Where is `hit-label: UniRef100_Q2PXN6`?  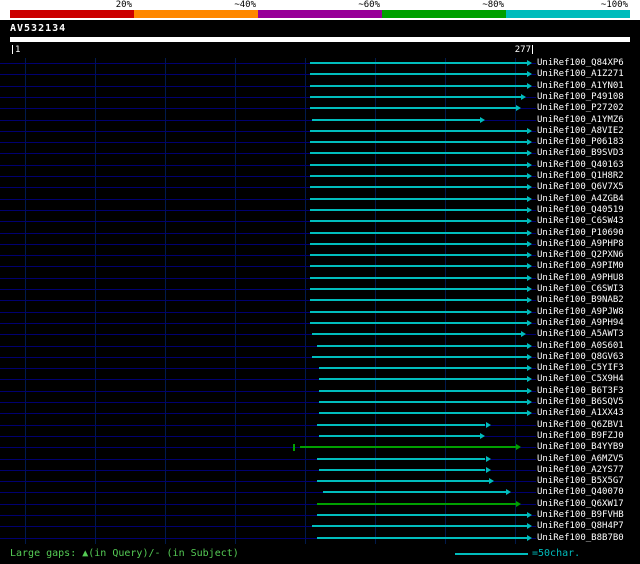 hit-label: UniRef100_Q2PXN6 is located at coordinates (580, 255).